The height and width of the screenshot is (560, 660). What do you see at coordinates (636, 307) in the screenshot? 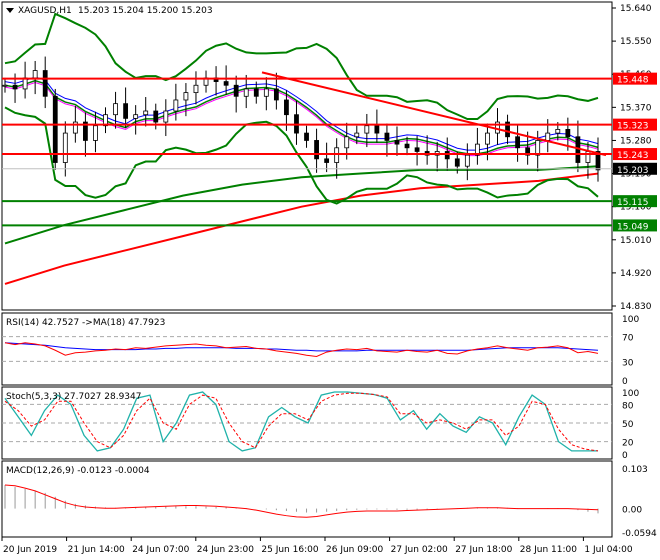
I see `y-tick-label: 14.830` at bounding box center [636, 307].